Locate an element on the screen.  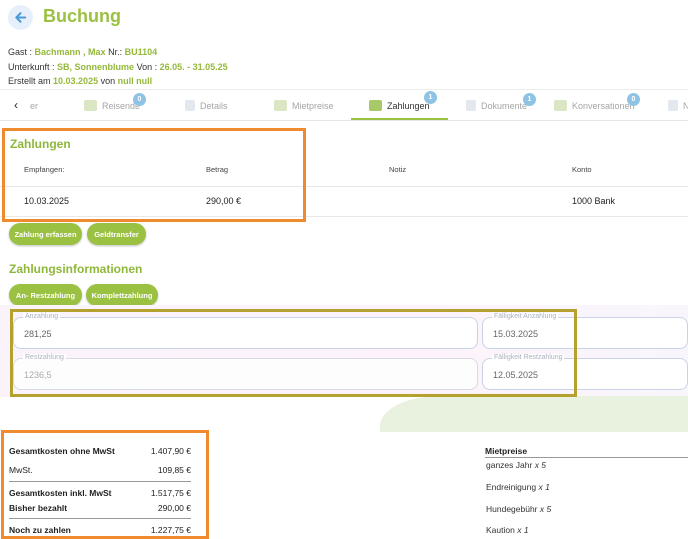
tab-konversationen: Konversationen is located at coordinates (594, 105).